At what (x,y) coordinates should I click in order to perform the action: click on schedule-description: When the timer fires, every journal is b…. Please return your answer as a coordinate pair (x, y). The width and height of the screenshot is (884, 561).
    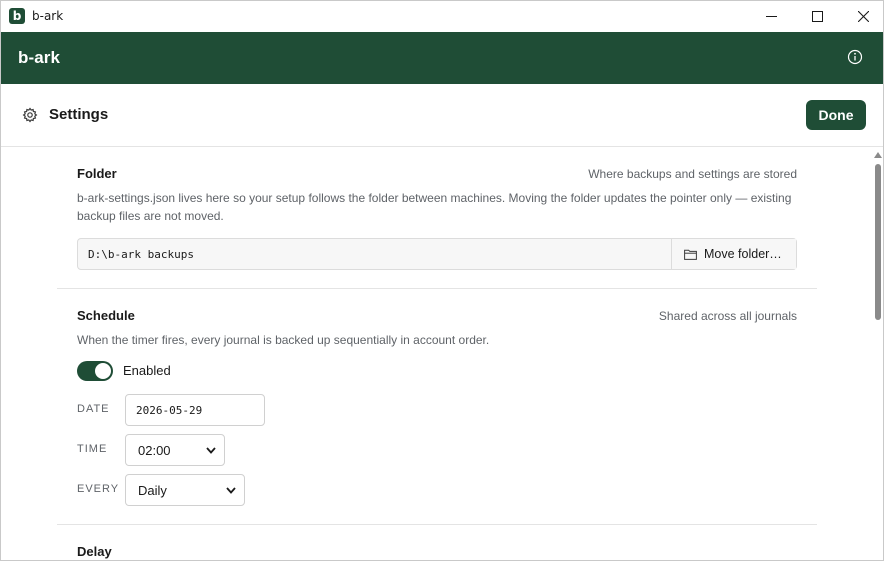
    Looking at the image, I should click on (283, 340).